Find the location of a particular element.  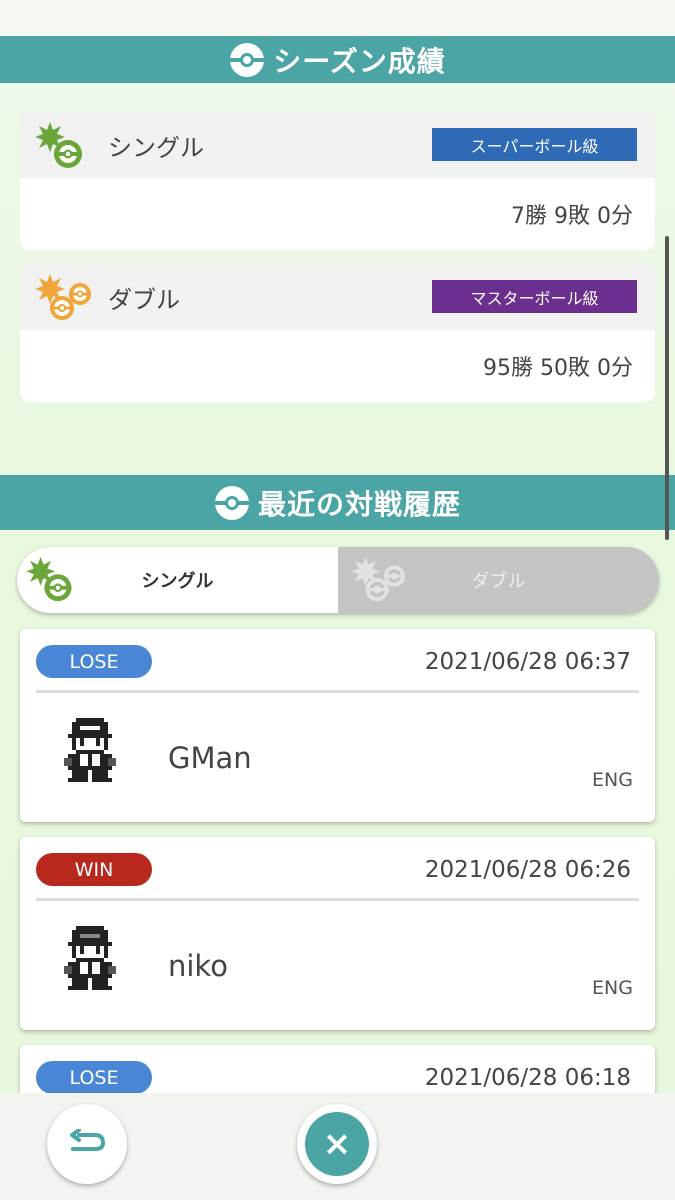

rank-card-double: ダブル マスターボール級 95勝 50敗 0分 is located at coordinates (337, 333).